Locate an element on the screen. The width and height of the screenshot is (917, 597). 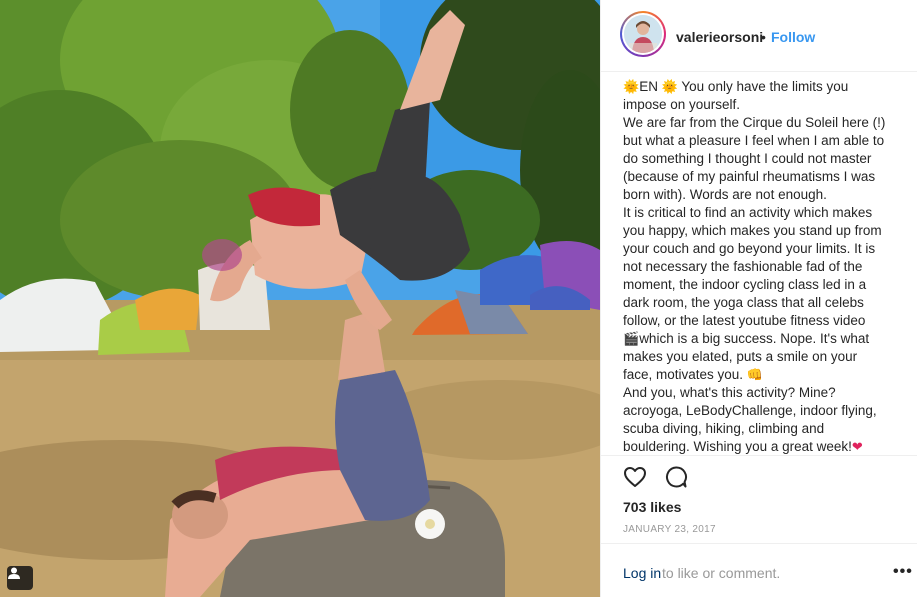
caption-line: makes you elated, puts a smile on your is located at coordinates (740, 356).